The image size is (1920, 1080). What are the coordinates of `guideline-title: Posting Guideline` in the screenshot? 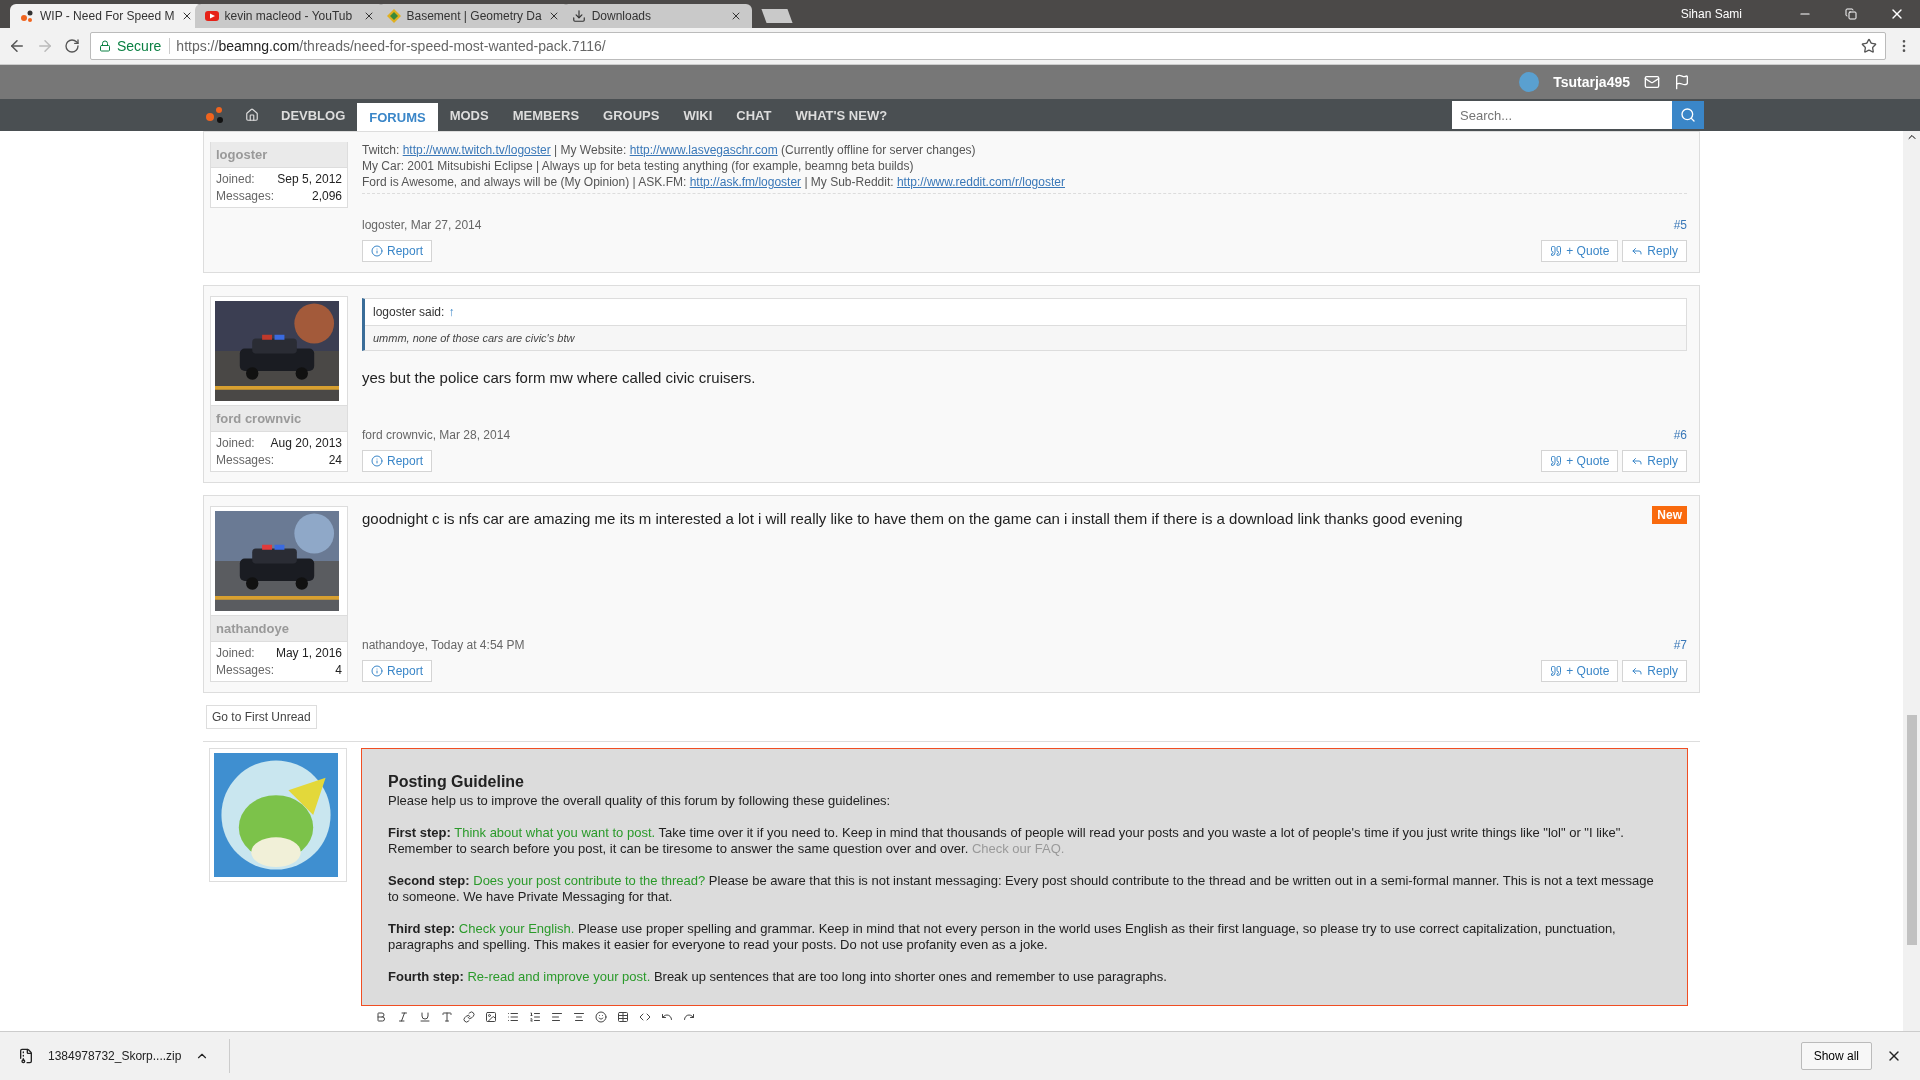 It's located at (456, 782).